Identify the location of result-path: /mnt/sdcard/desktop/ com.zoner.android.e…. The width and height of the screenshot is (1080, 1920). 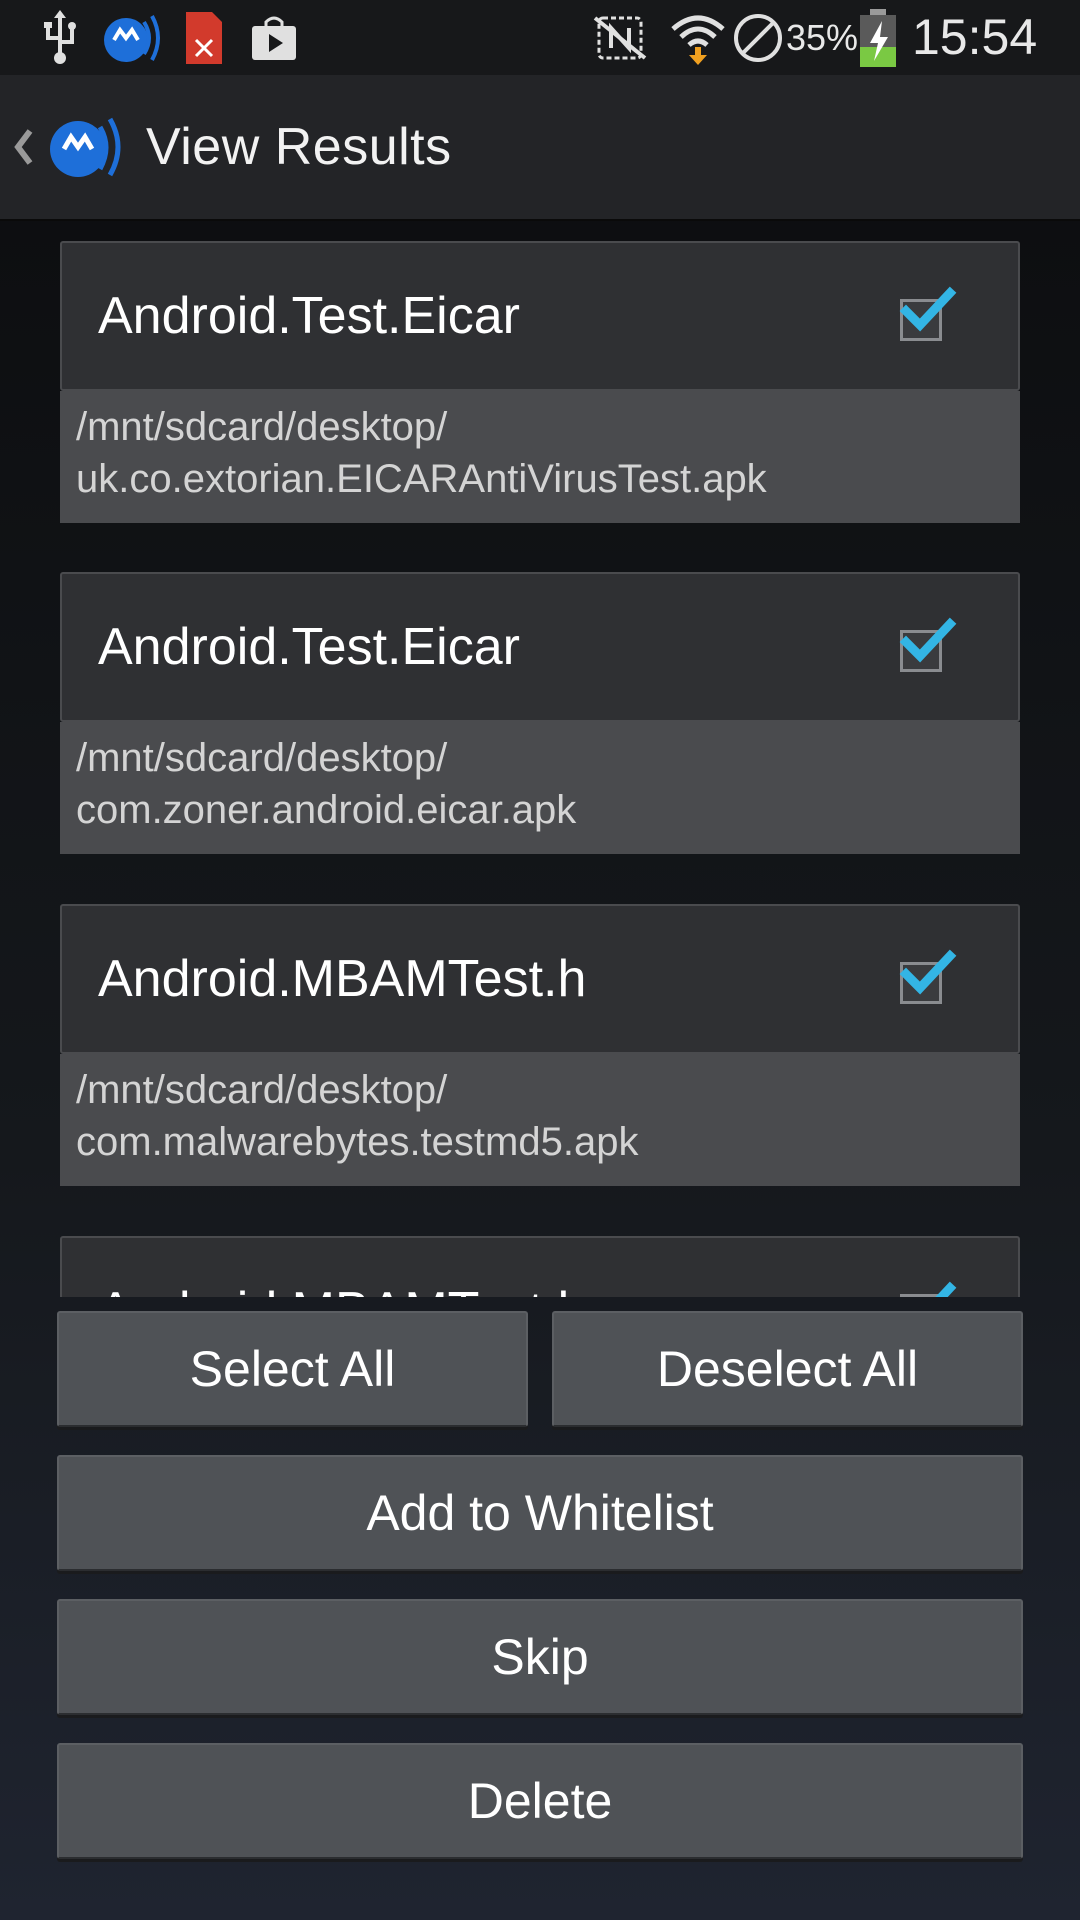
(540, 788).